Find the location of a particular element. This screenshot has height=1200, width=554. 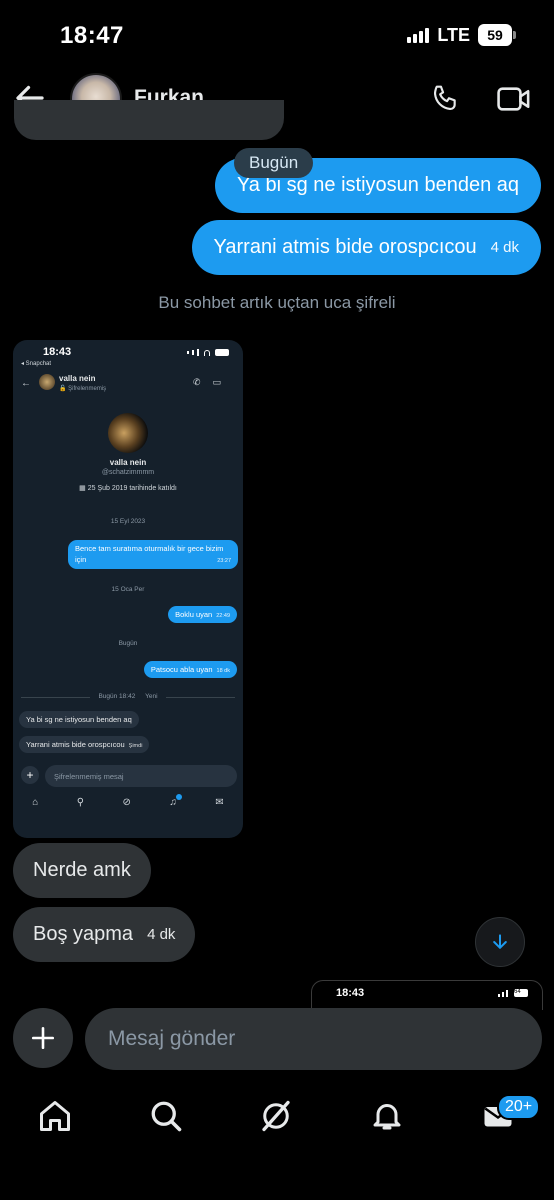

outgoing-message: Yarrani atmis bide orospcıcou 4 dk is located at coordinates (366, 247).